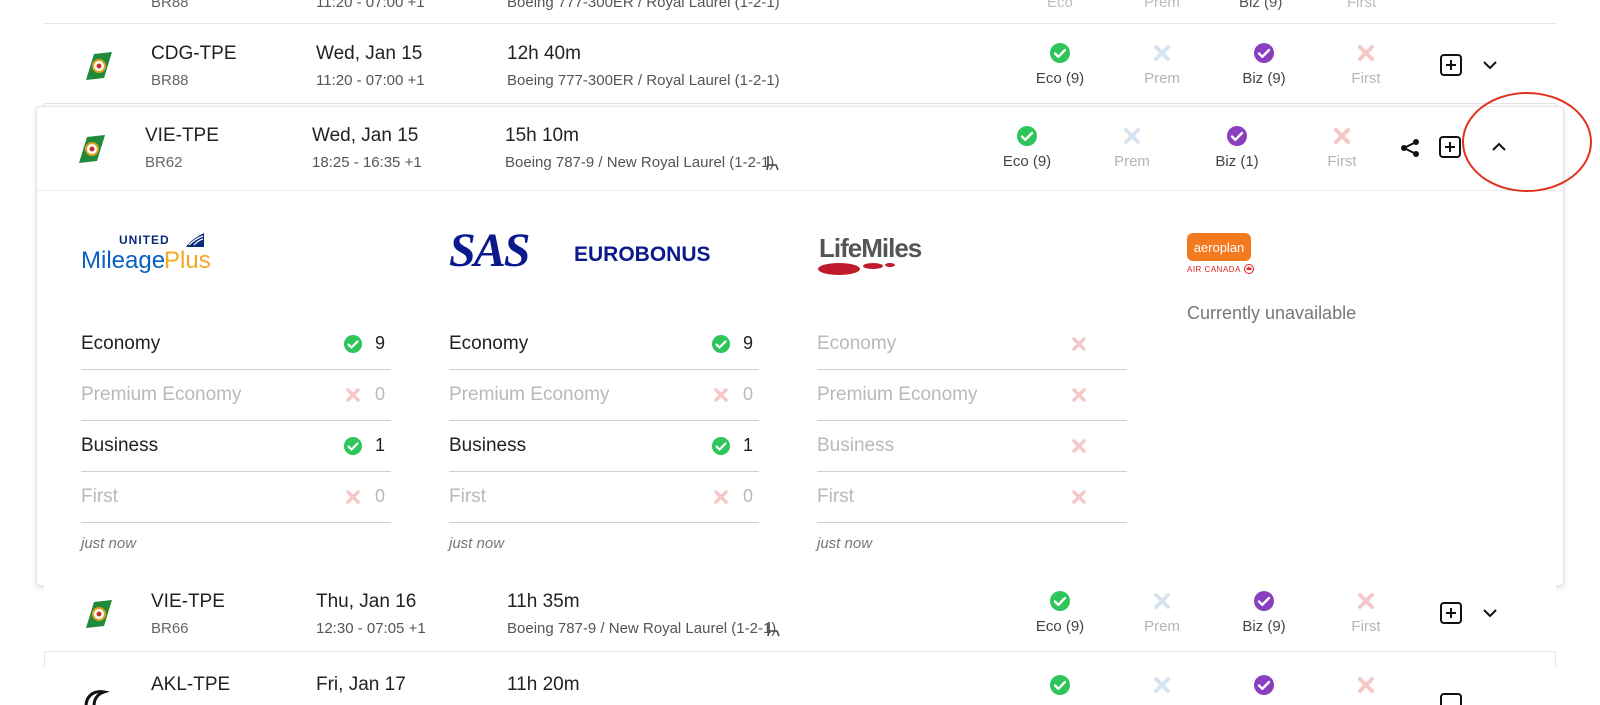 The width and height of the screenshot is (1600, 705). What do you see at coordinates (543, 684) in the screenshot?
I see `flight-duration: 11h 20m` at bounding box center [543, 684].